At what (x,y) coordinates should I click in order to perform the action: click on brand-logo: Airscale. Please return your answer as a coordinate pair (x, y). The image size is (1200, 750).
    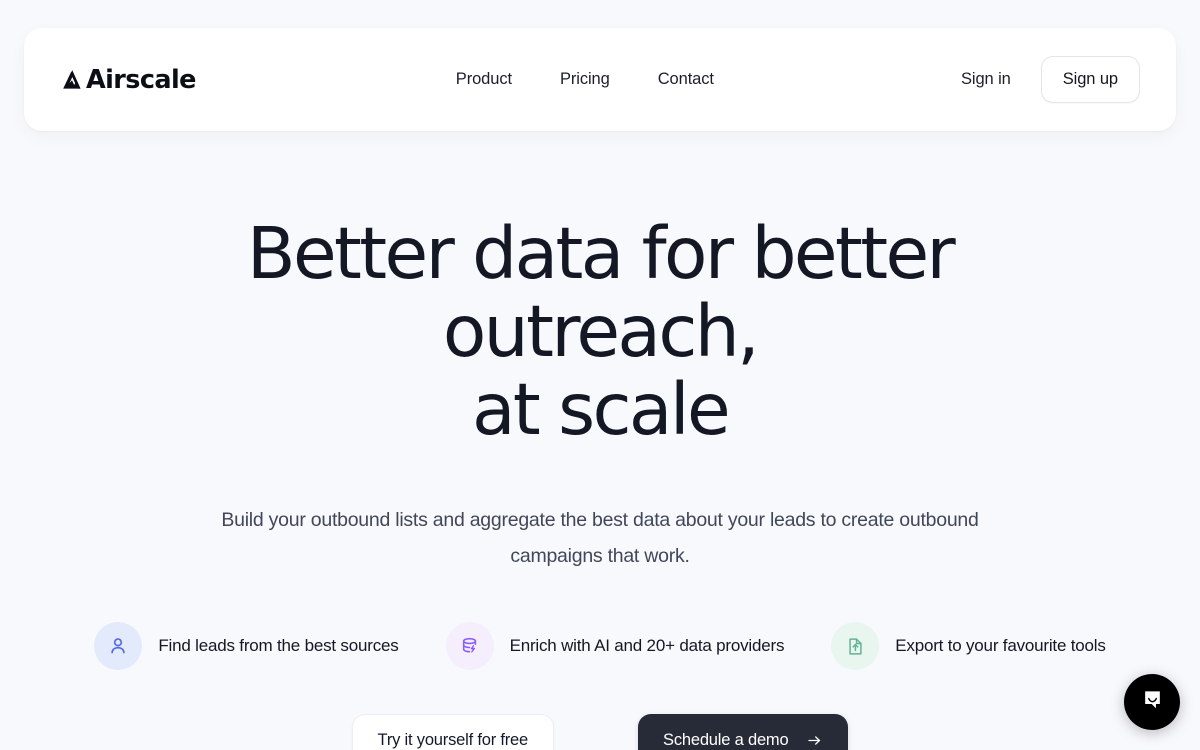
    Looking at the image, I should click on (128, 80).